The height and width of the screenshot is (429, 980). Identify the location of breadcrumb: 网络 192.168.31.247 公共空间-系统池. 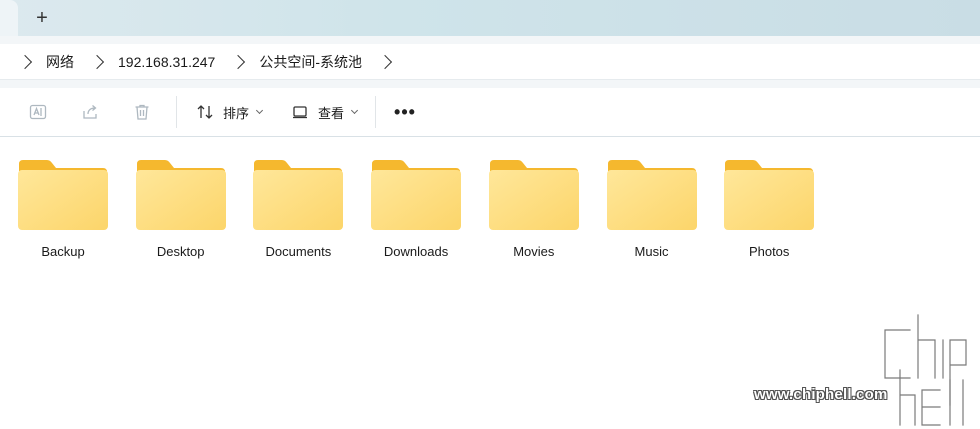
(490, 62).